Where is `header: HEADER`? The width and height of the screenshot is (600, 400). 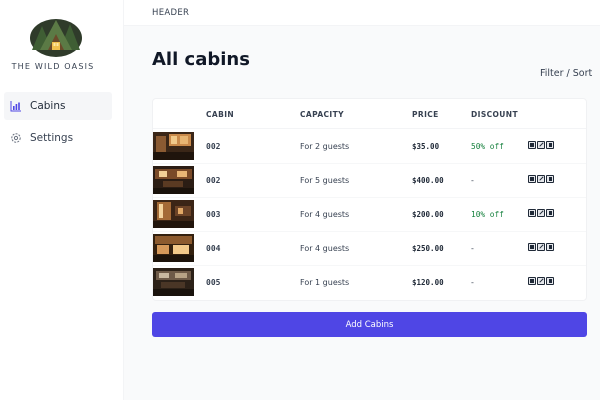 header: HEADER is located at coordinates (362, 13).